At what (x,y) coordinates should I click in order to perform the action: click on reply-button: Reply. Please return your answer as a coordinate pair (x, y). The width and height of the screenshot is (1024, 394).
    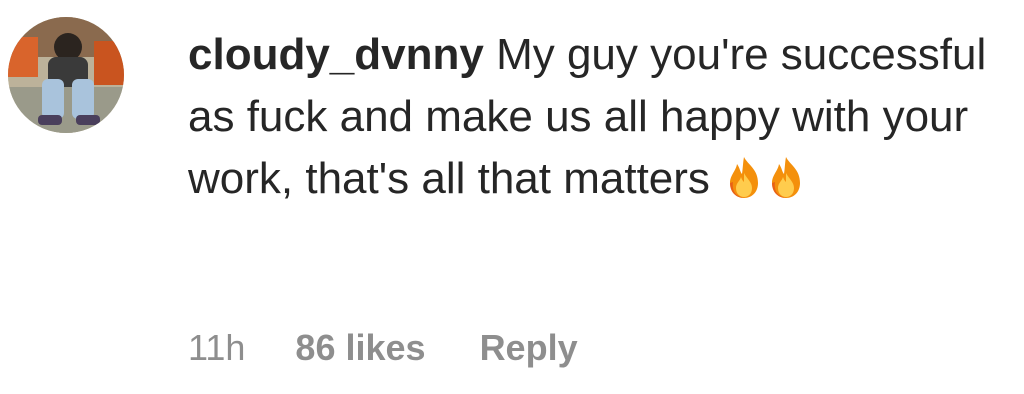
    Looking at the image, I should click on (529, 348).